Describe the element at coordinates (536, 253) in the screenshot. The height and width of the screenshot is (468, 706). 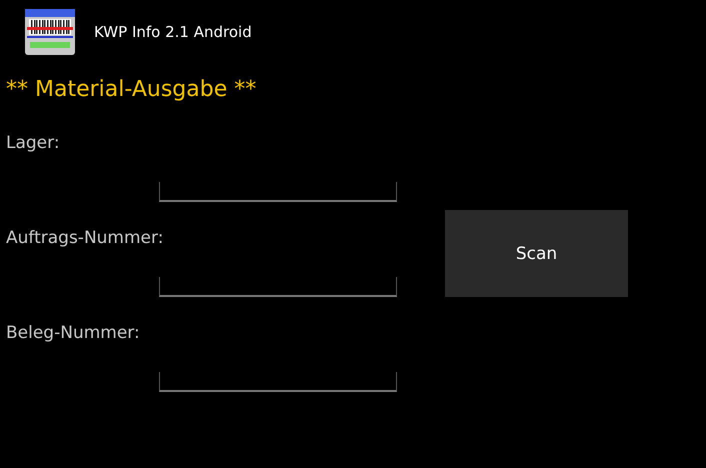
I see `scan-button: Scan` at that location.